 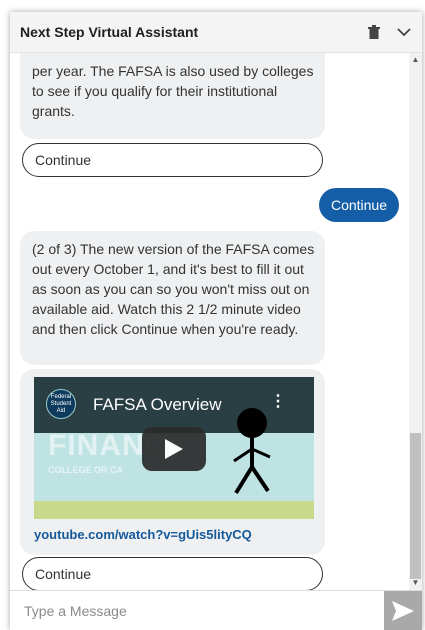 I want to click on user-message: Continue, so click(x=358, y=205).